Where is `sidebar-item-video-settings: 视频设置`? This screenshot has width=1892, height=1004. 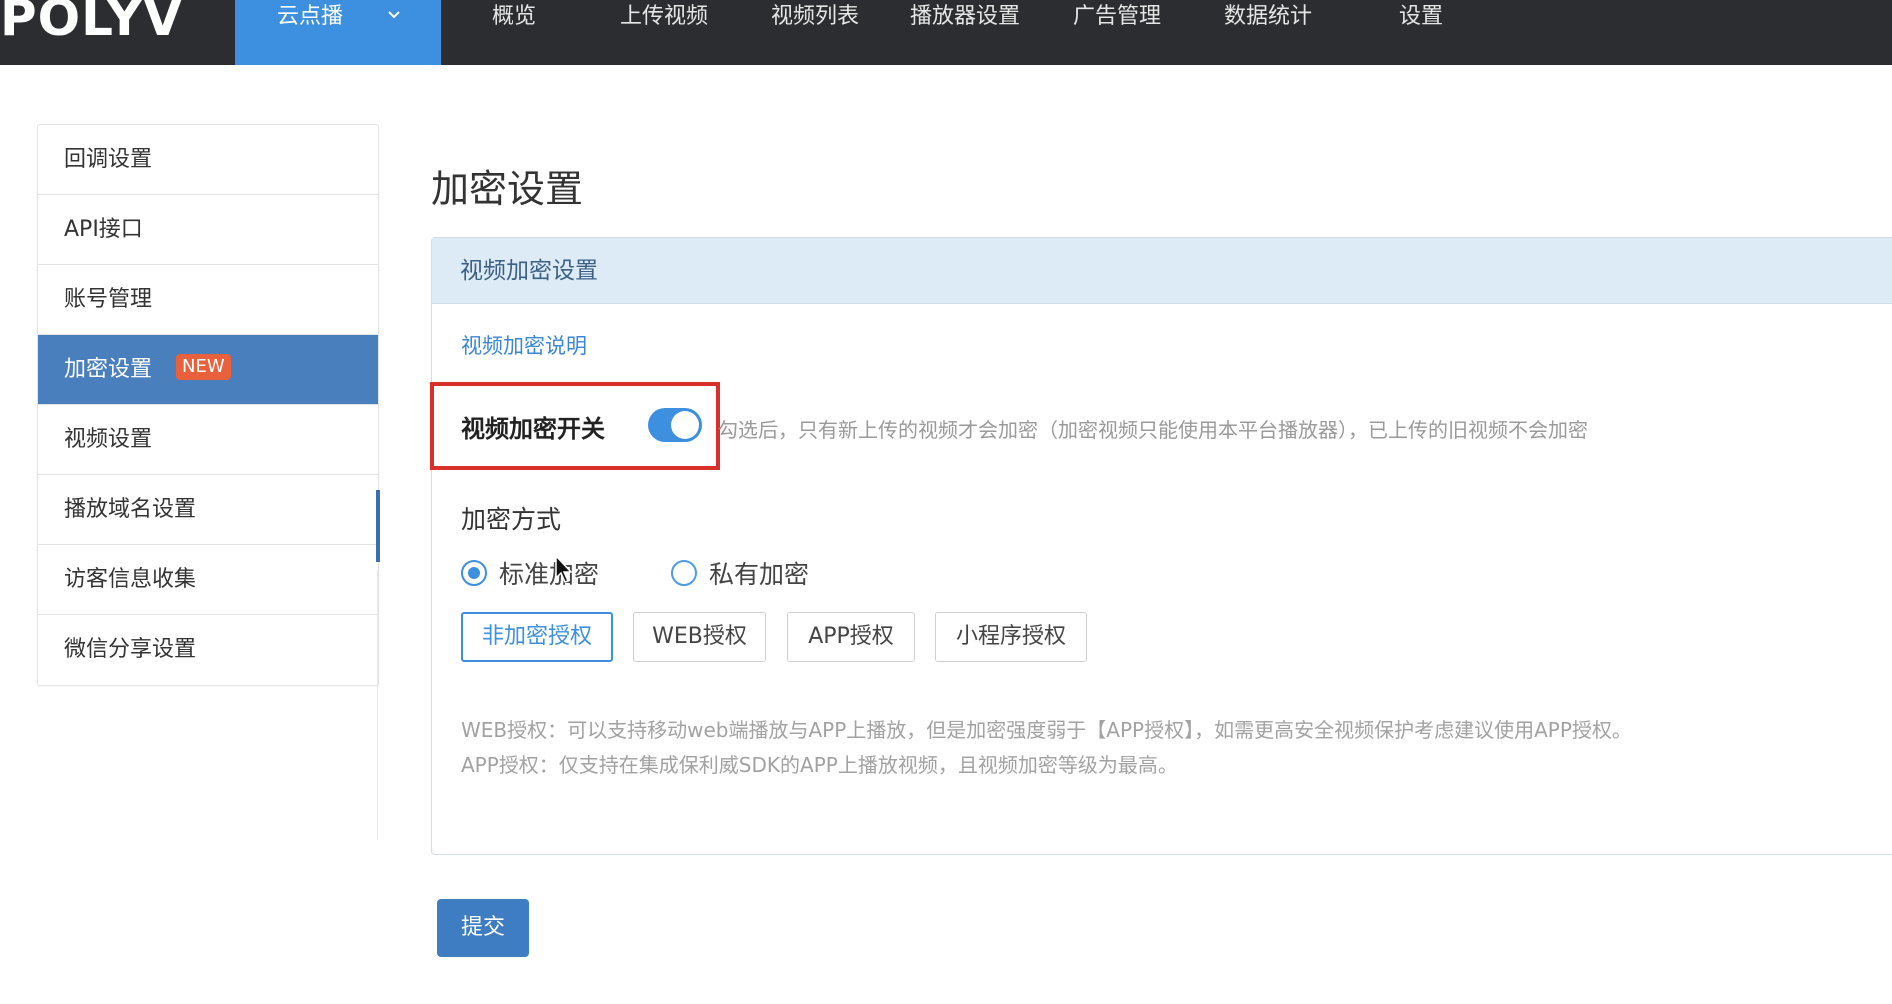 sidebar-item-video-settings: 视频设置 is located at coordinates (208, 440).